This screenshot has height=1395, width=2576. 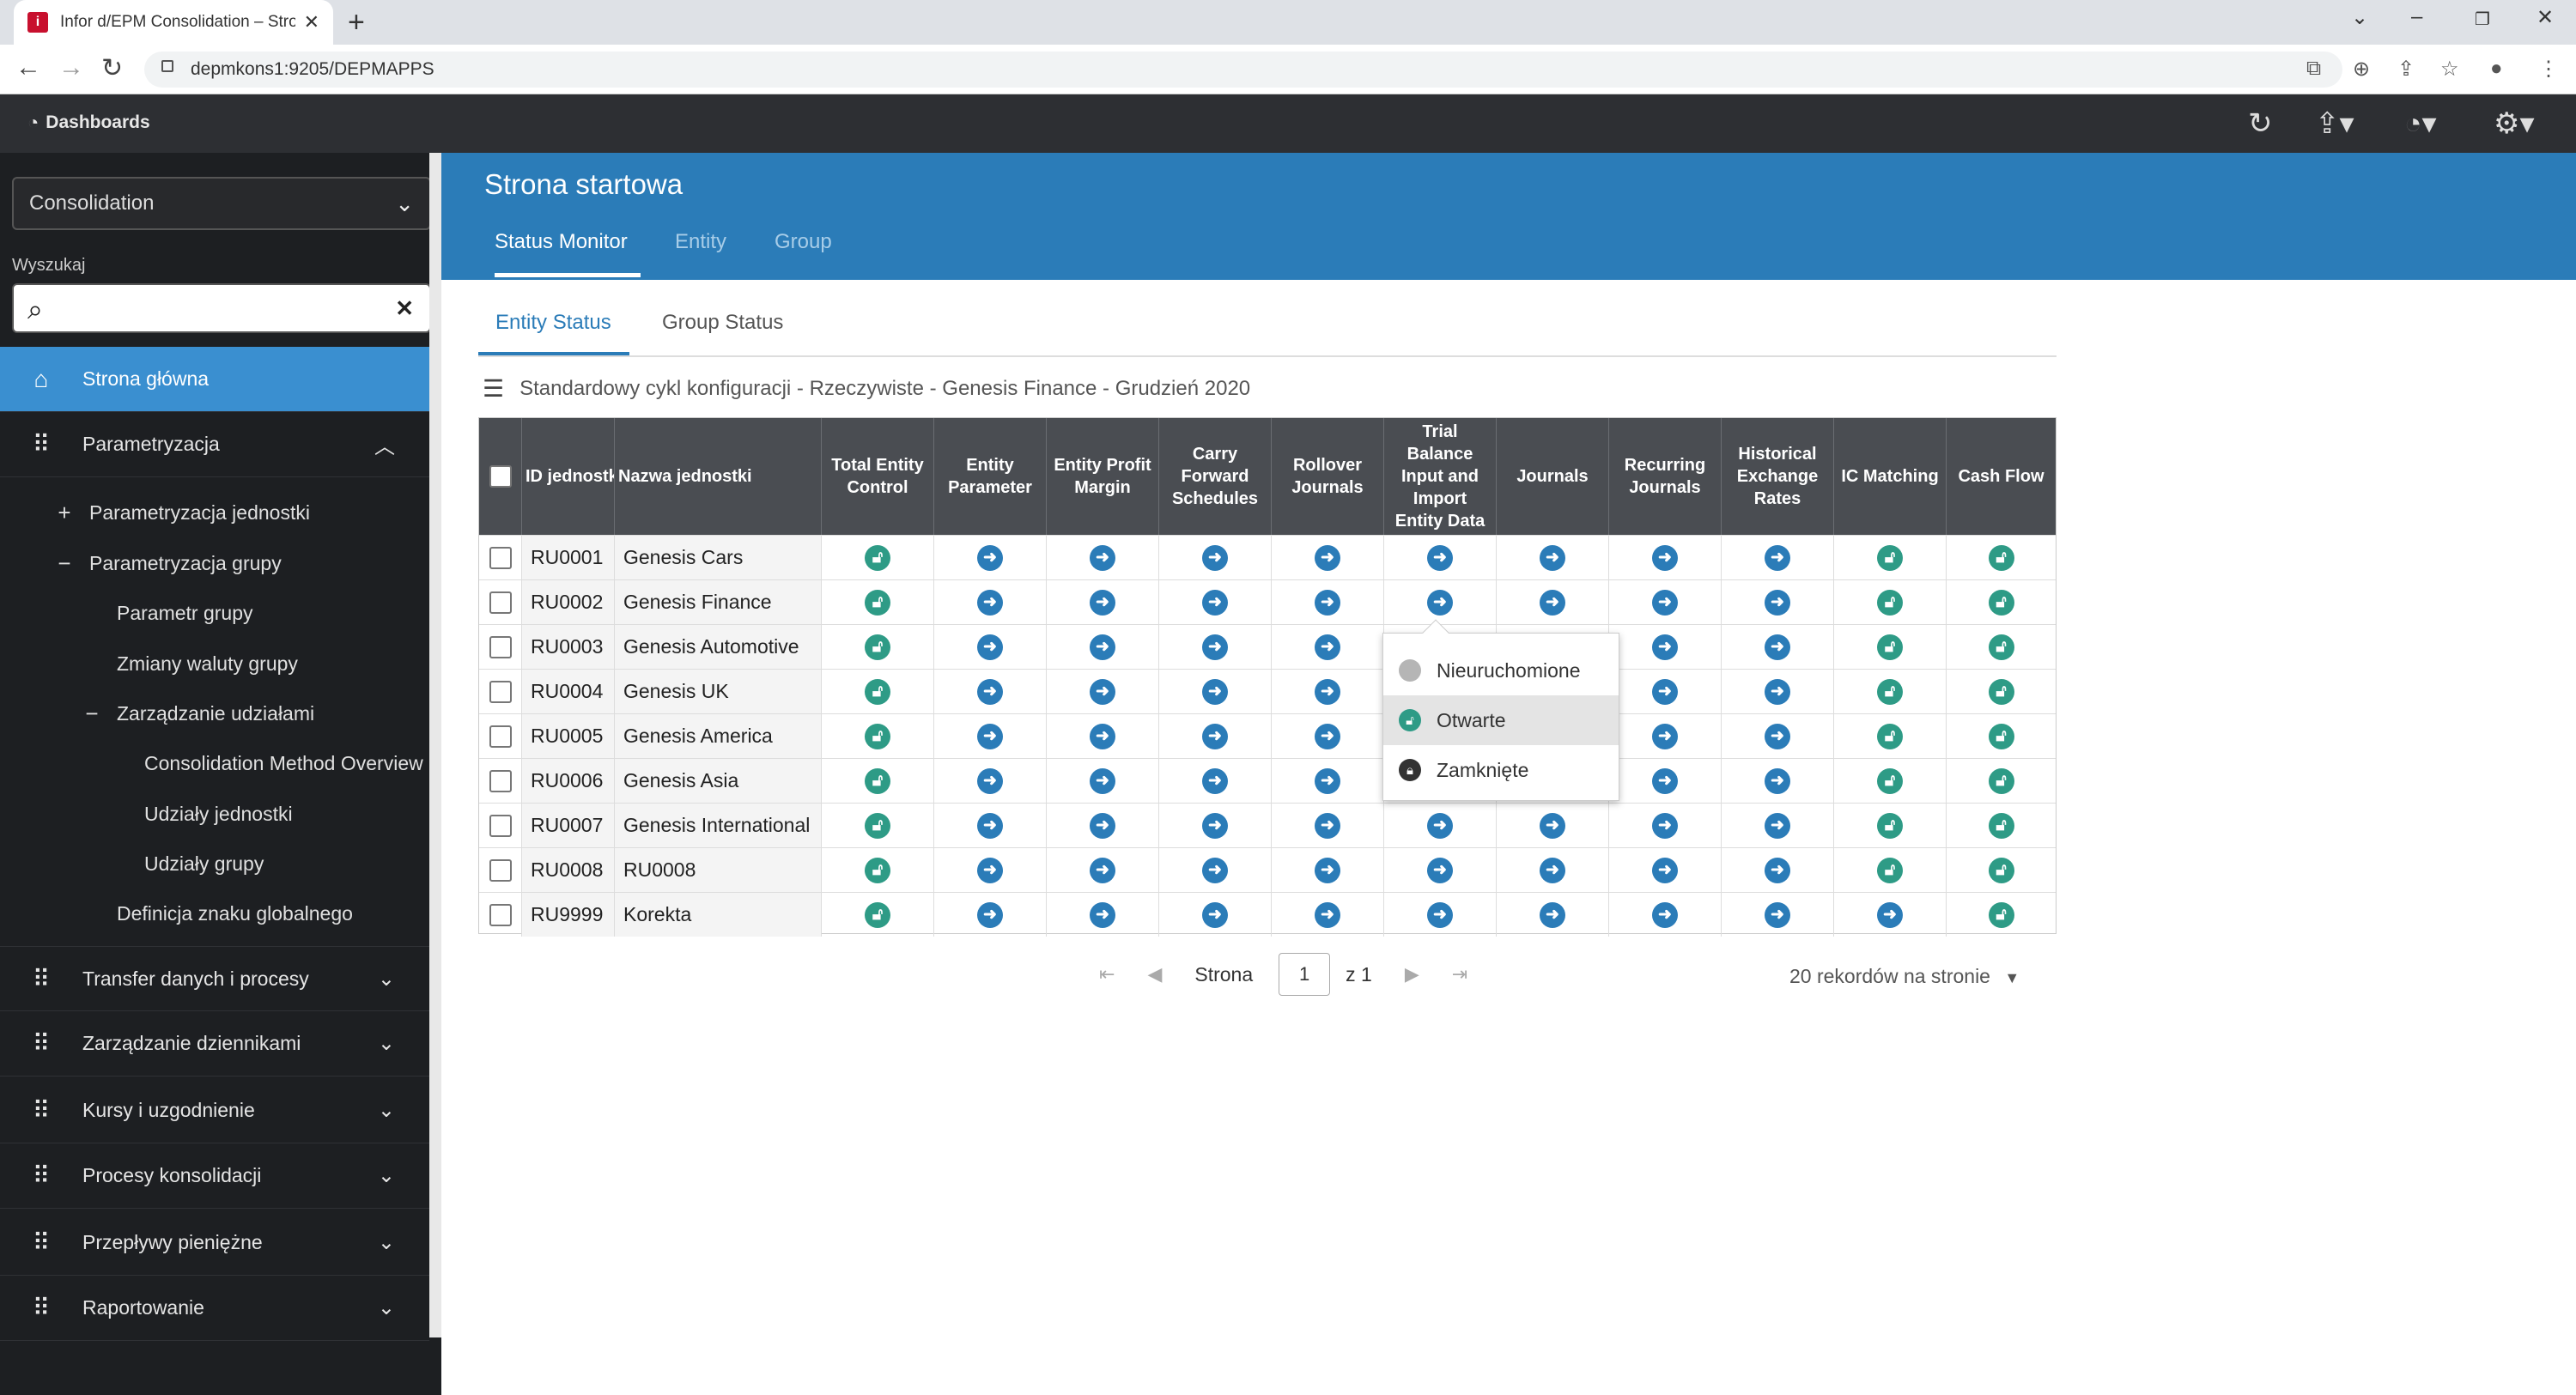 What do you see at coordinates (214, 663) in the screenshot?
I see `sidebar-subitem-zmiany-waluty: Zmiany waluty grupy` at bounding box center [214, 663].